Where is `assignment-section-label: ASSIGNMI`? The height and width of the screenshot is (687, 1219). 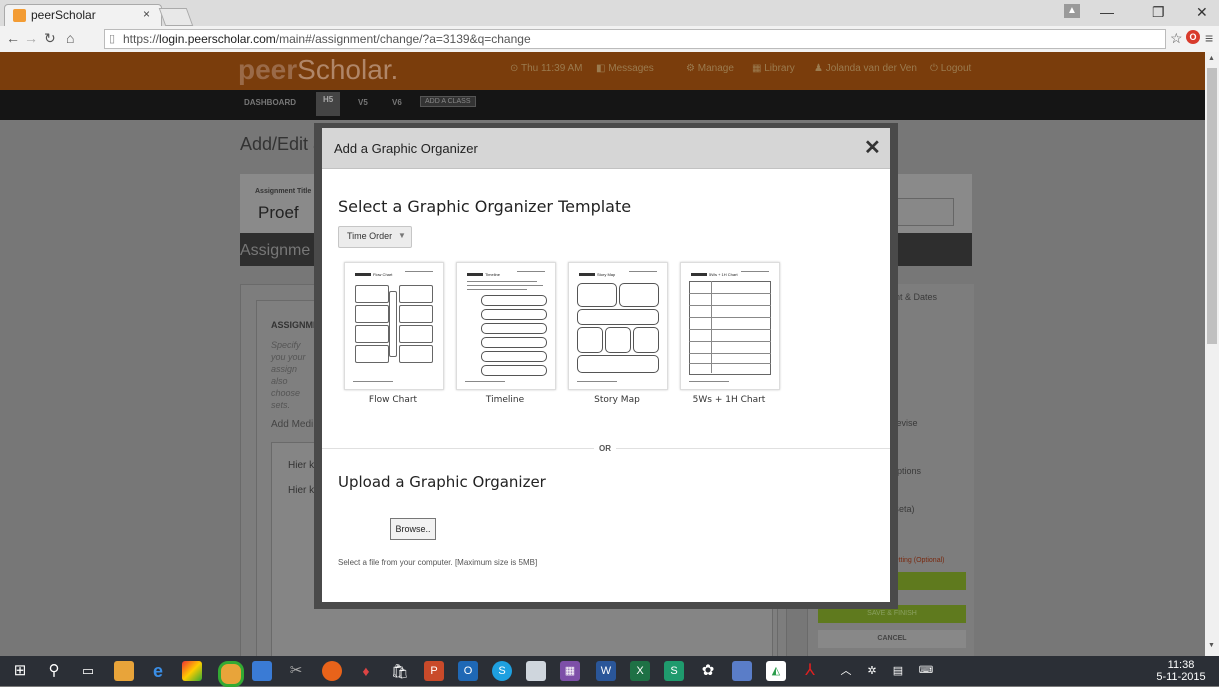 assignment-section-label: ASSIGNMI is located at coordinates (293, 325).